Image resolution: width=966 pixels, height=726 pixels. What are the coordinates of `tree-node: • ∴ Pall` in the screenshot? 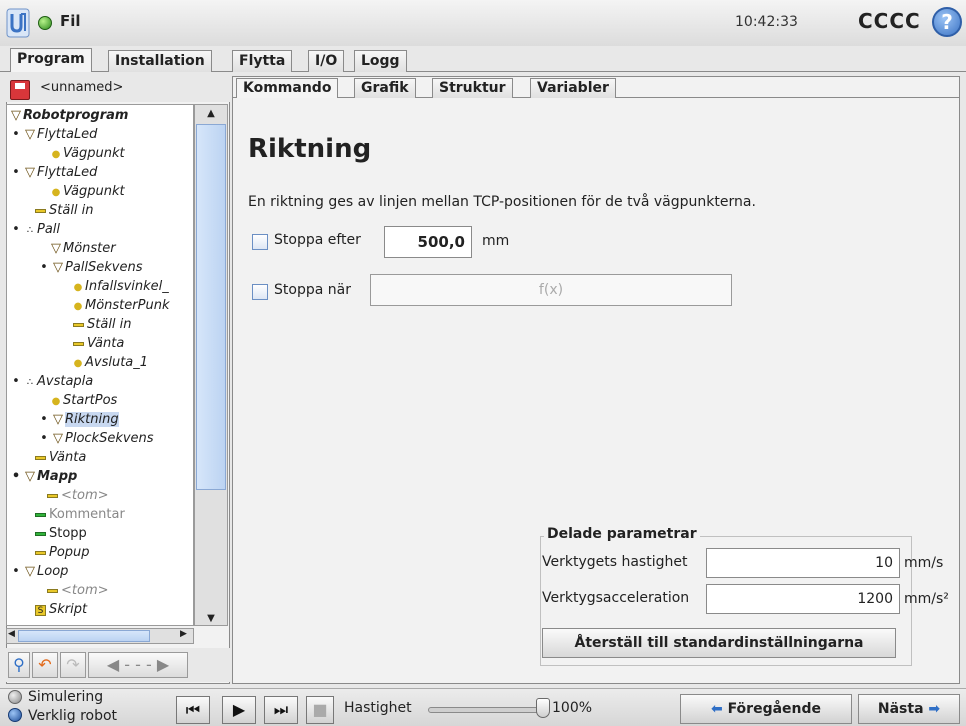 It's located at (34, 230).